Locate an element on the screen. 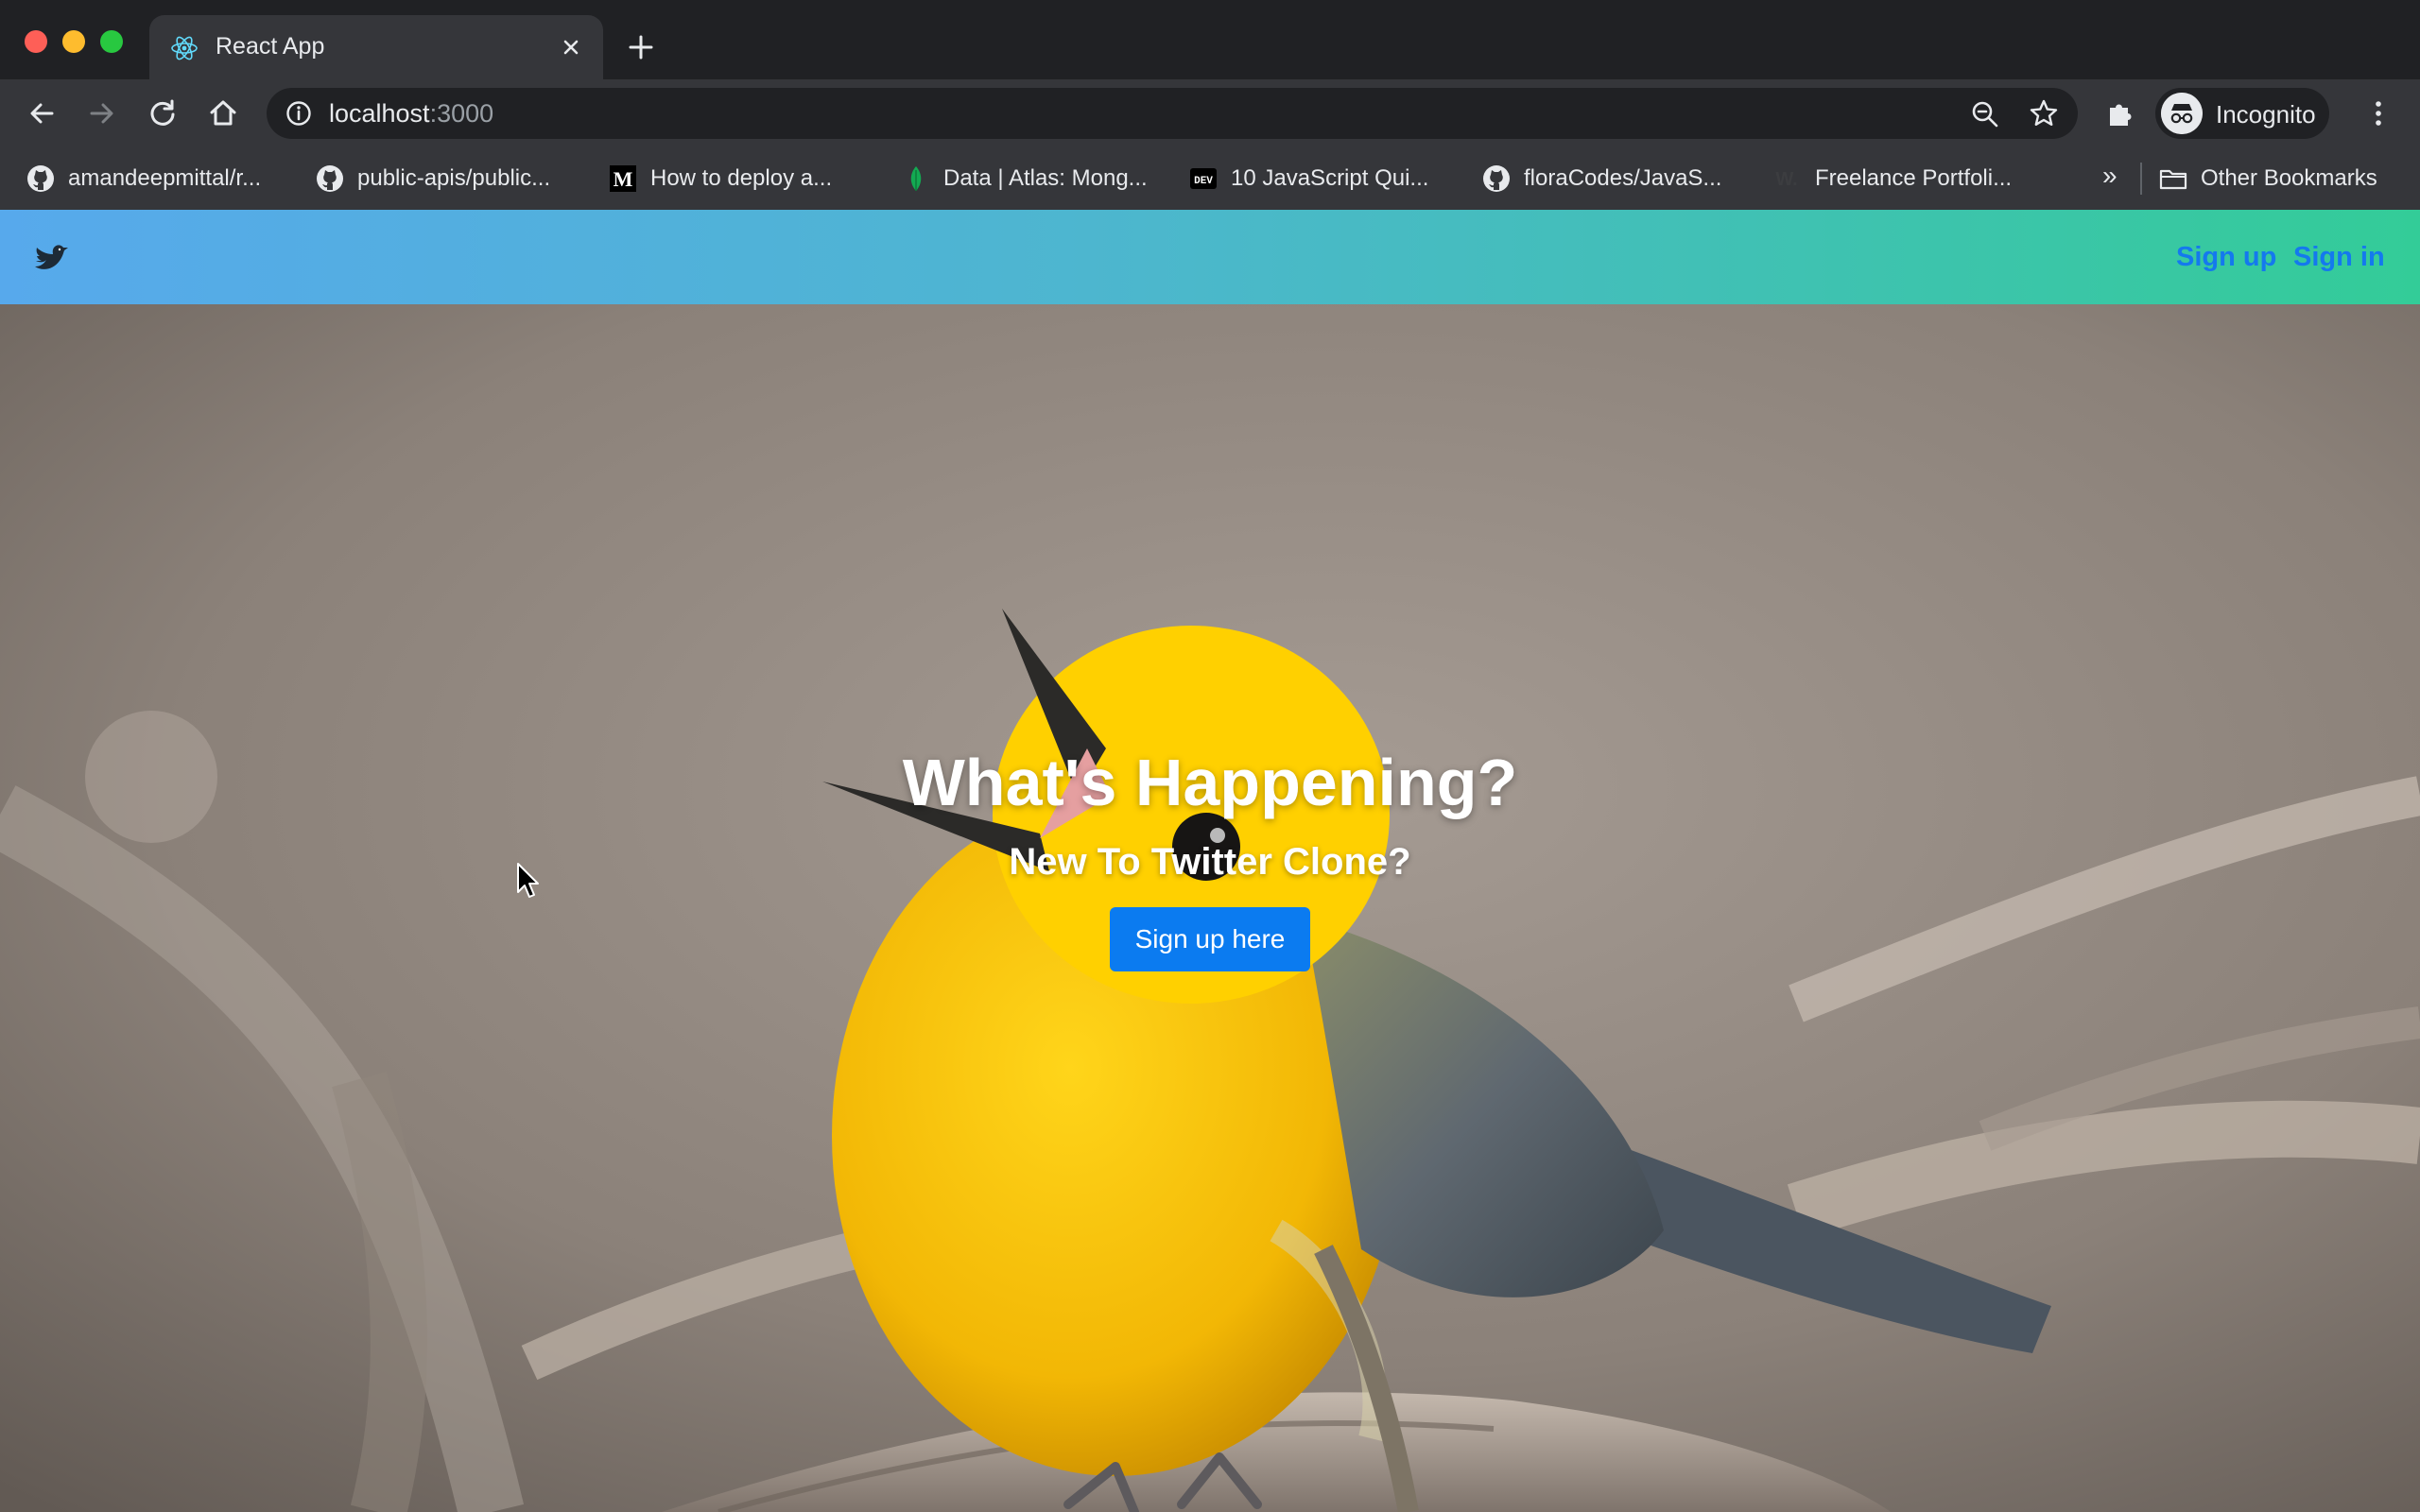 The height and width of the screenshot is (1512, 2420). browser-tab-bar: React App is located at coordinates (1210, 39).